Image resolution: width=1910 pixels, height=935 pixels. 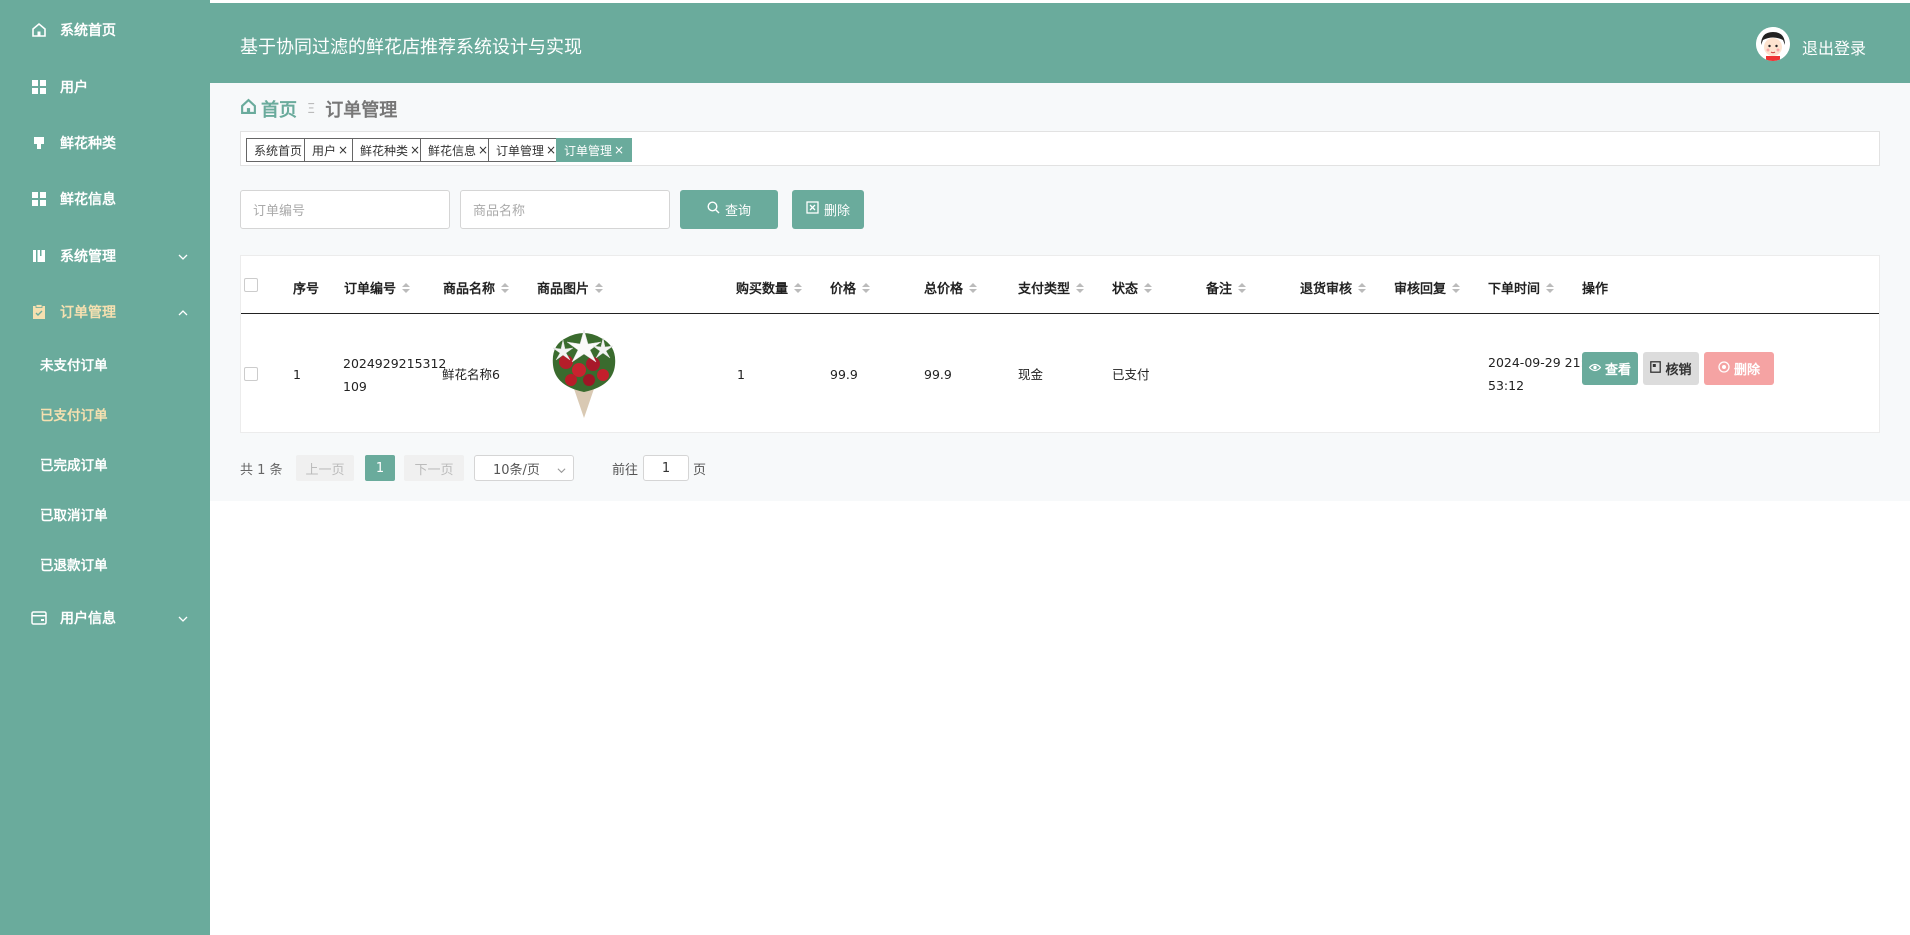 What do you see at coordinates (828, 209) in the screenshot?
I see `batch-delete-button: 删除` at bounding box center [828, 209].